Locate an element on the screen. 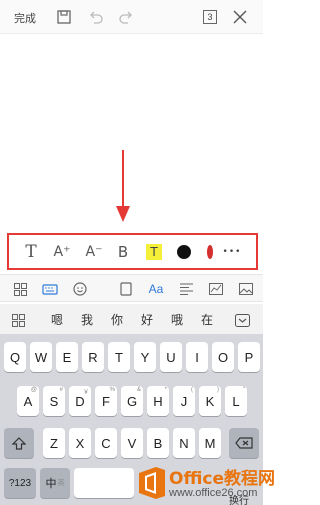 The width and height of the screenshot is (320, 505). key-c: C is located at coordinates (106, 443).